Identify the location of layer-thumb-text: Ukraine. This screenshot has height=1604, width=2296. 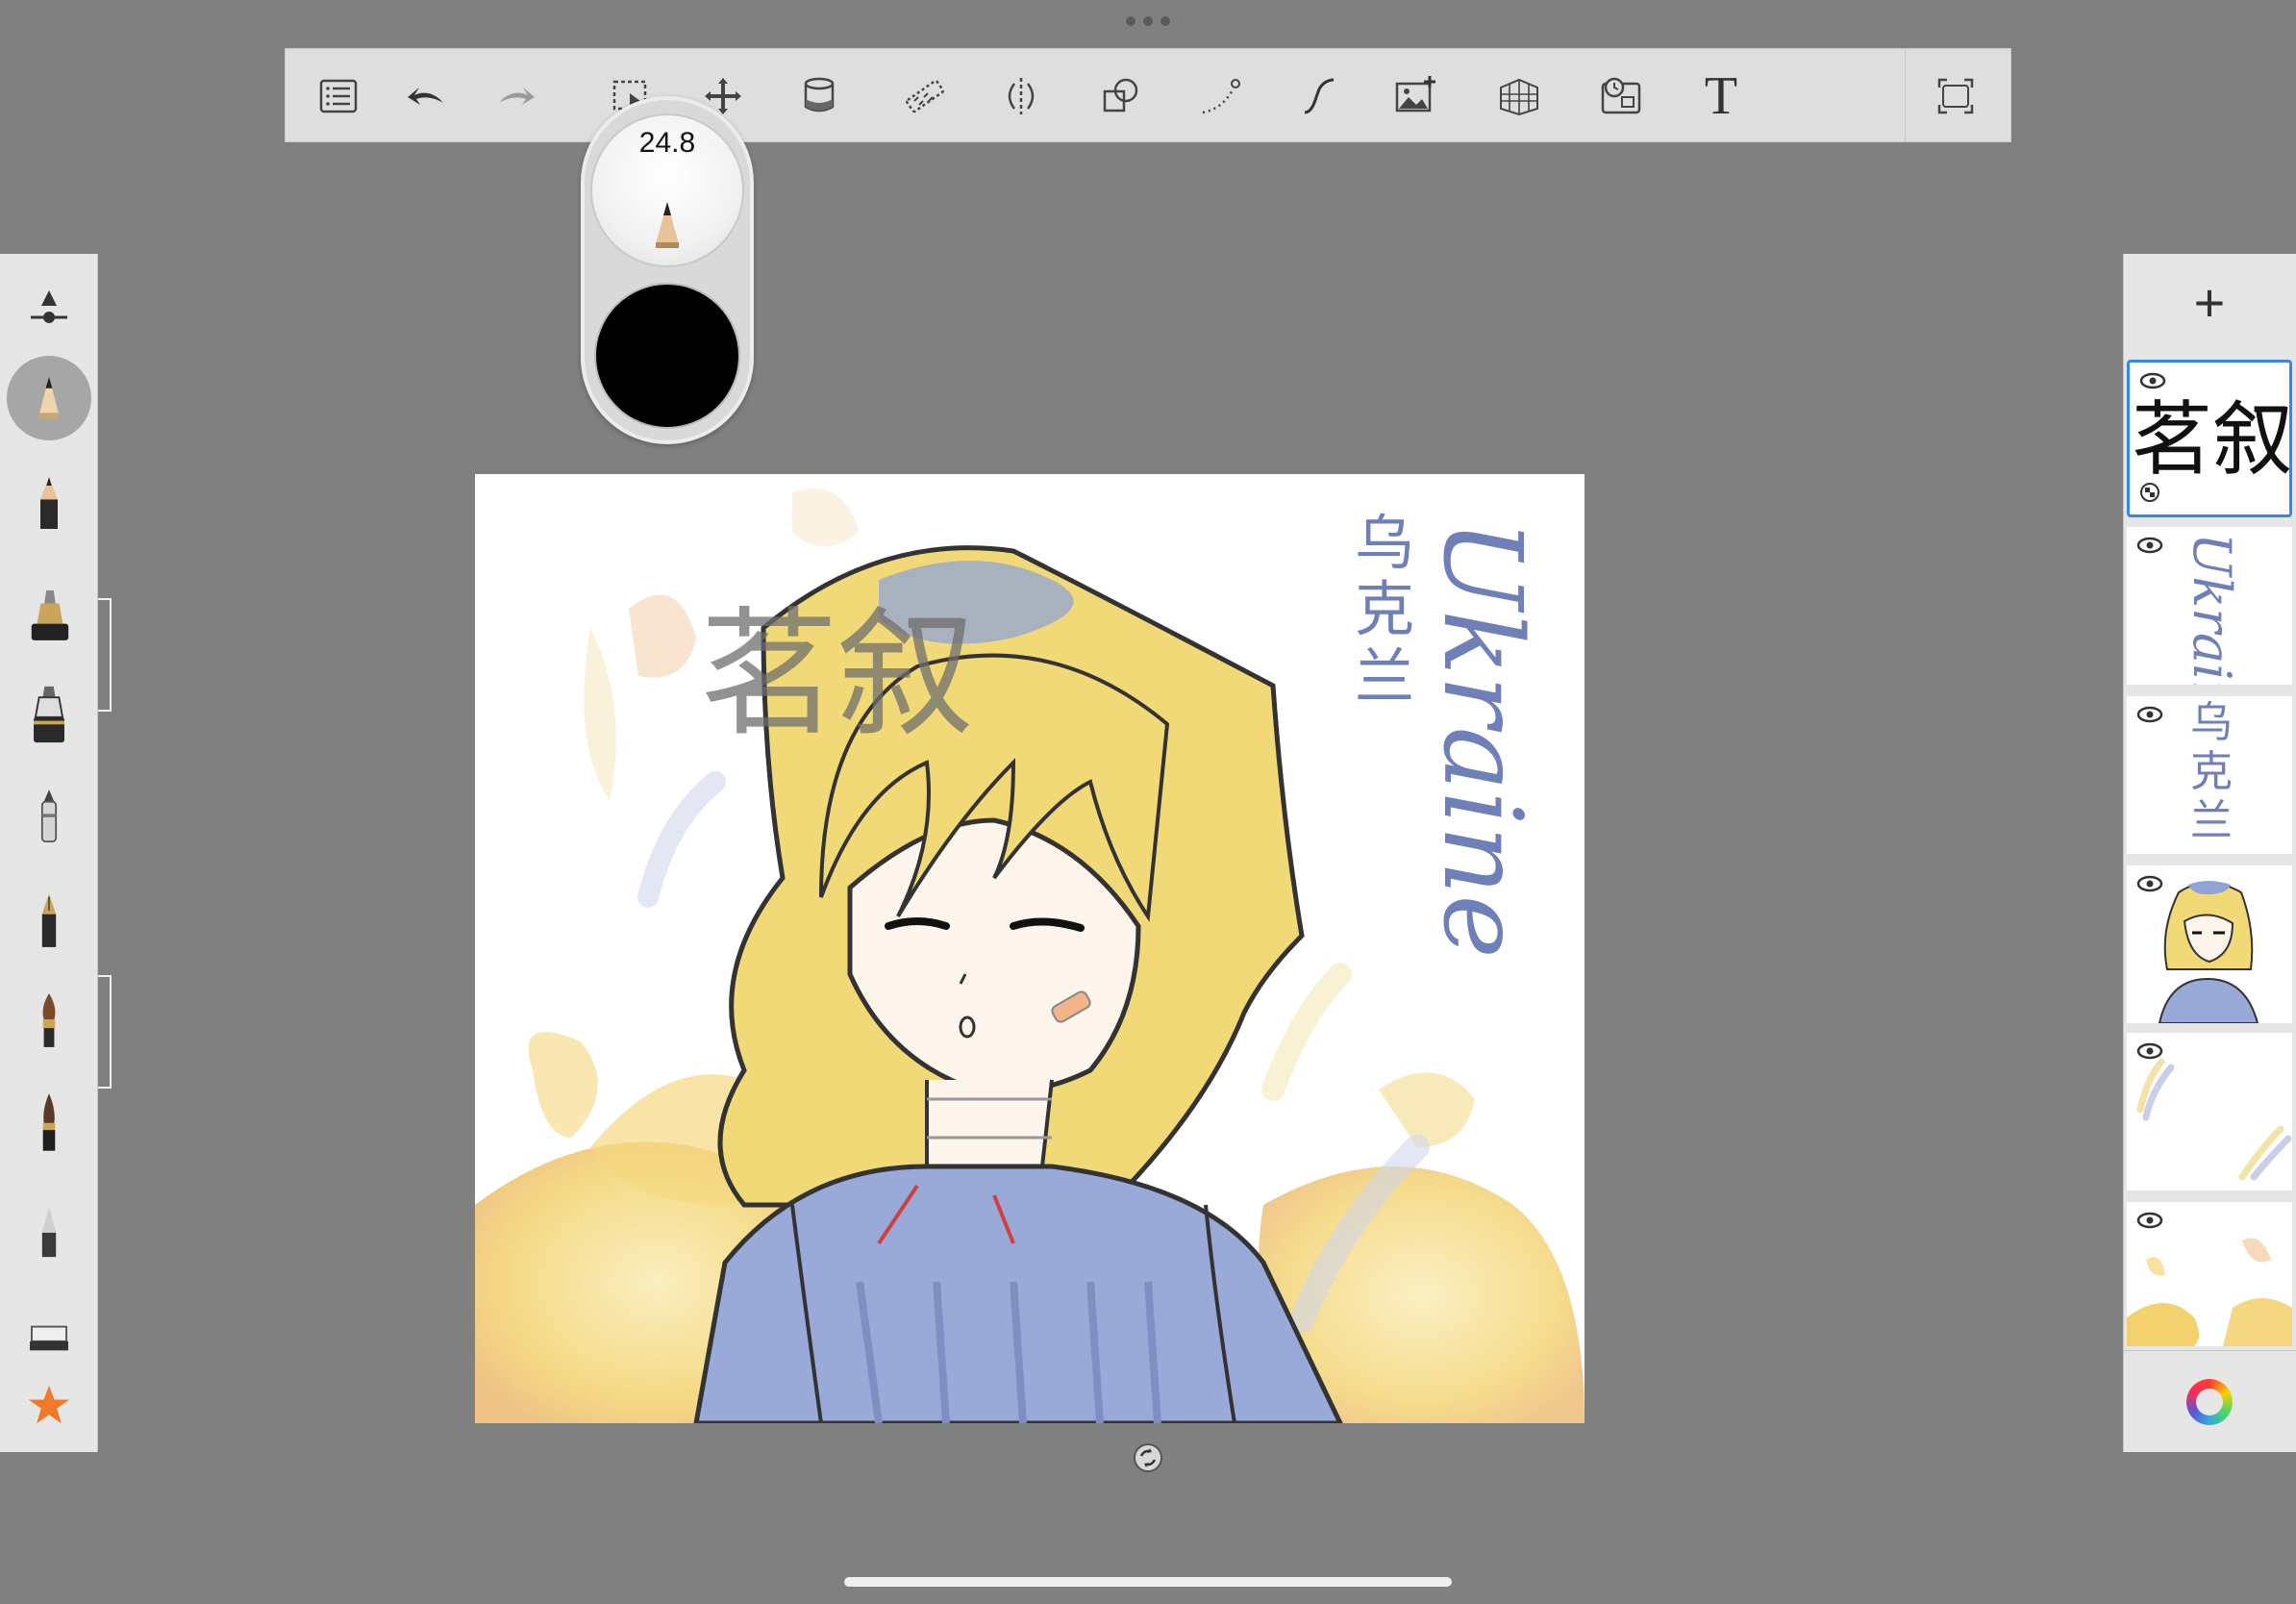
(2212, 609).